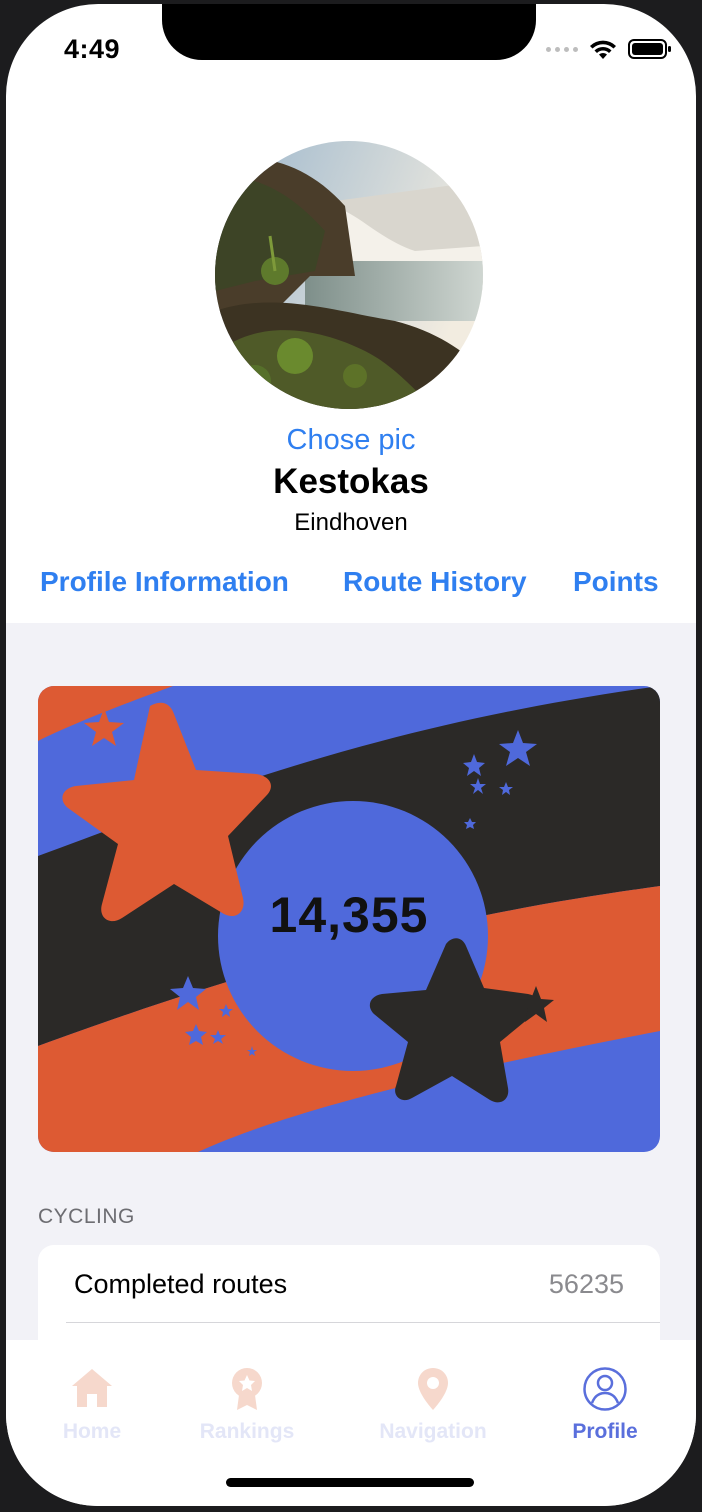 The image size is (702, 1512). I want to click on tab-bar-label: Profile, so click(605, 1431).